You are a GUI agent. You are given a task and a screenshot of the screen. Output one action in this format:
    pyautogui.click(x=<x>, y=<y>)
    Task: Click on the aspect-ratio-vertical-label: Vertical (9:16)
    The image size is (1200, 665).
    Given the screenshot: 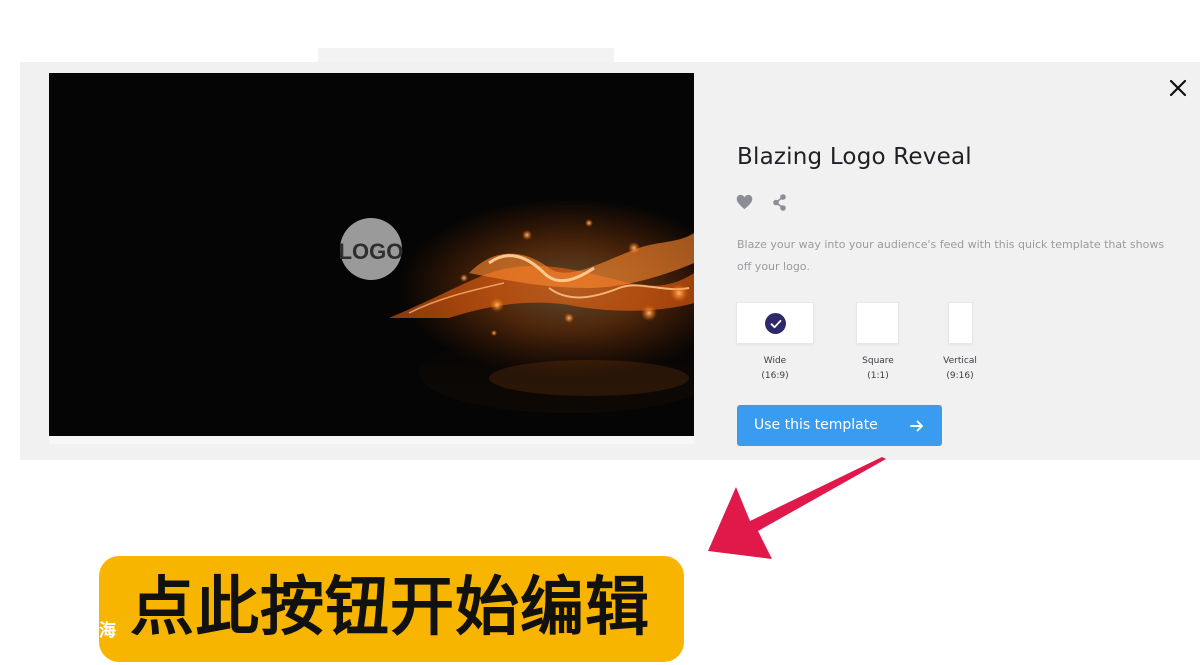 What is the action you would take?
    pyautogui.click(x=960, y=369)
    